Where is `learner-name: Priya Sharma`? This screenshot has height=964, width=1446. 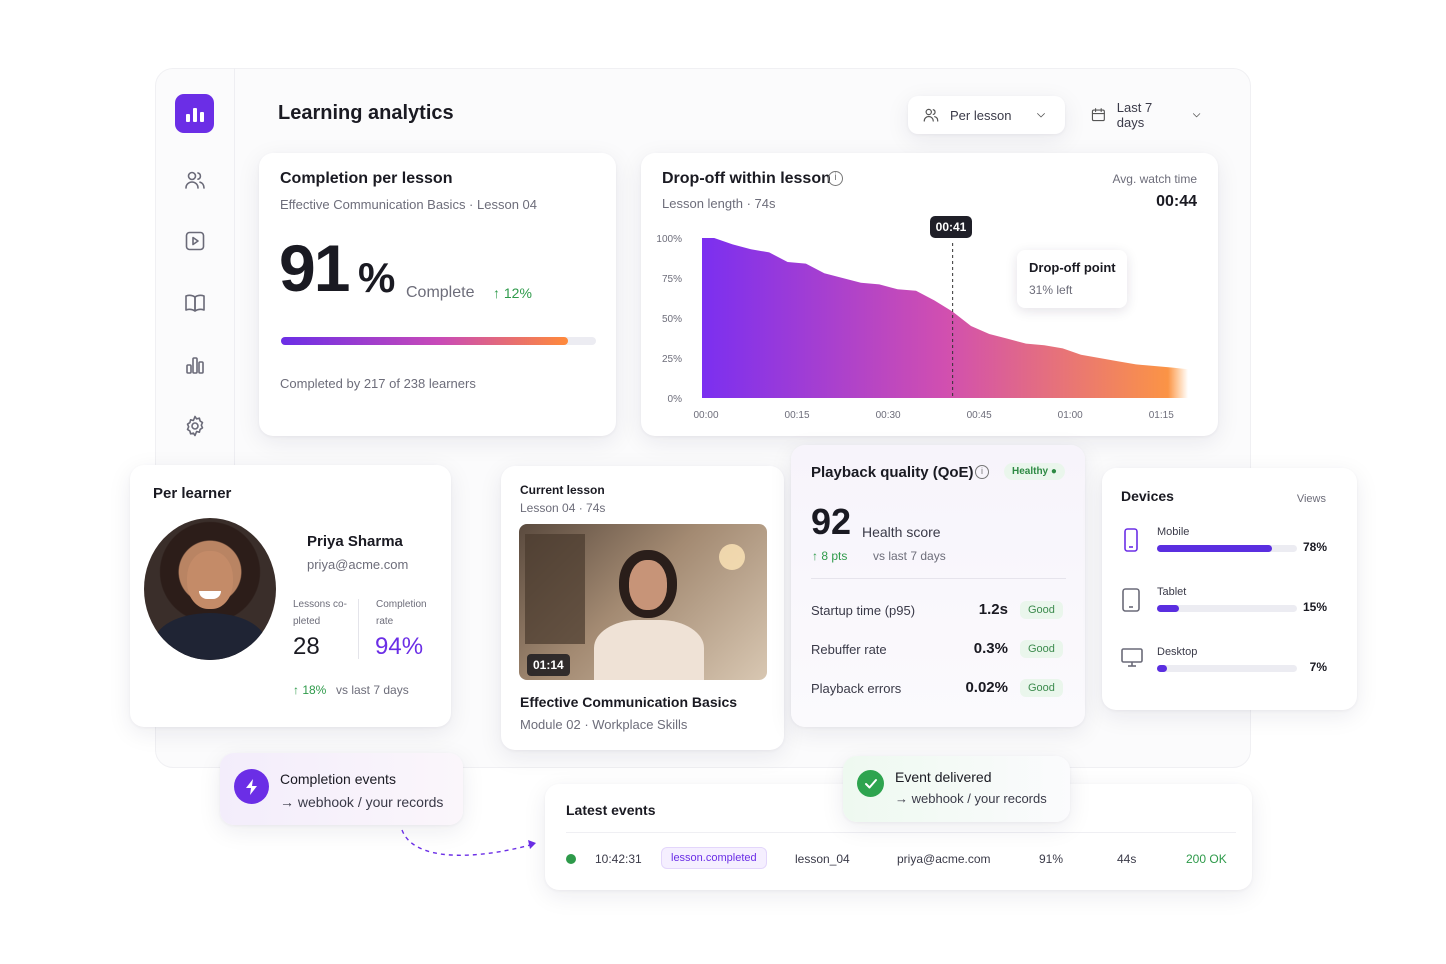
learner-name: Priya Sharma is located at coordinates (355, 541).